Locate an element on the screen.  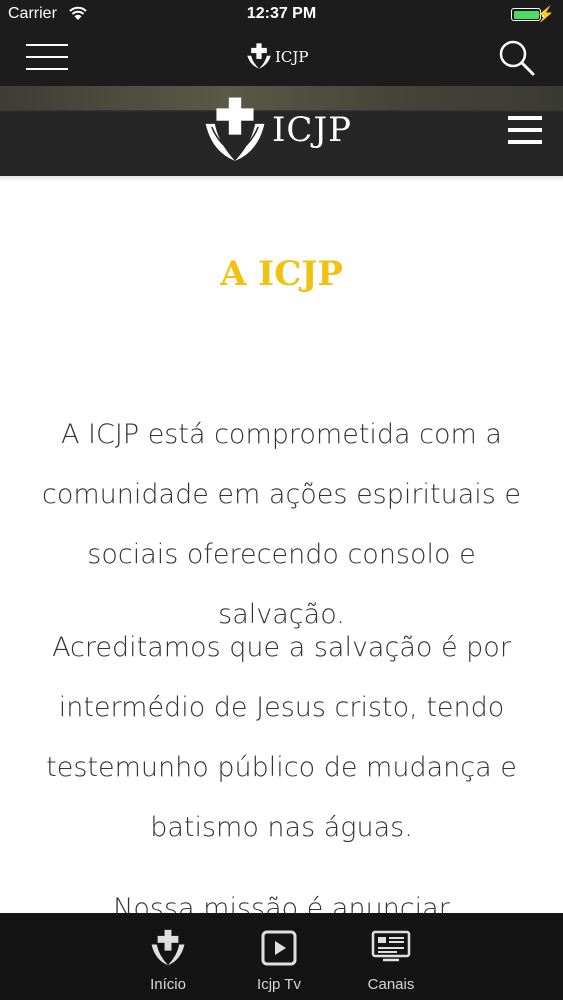
app-nav-bar: ICJP is located at coordinates (281, 58).